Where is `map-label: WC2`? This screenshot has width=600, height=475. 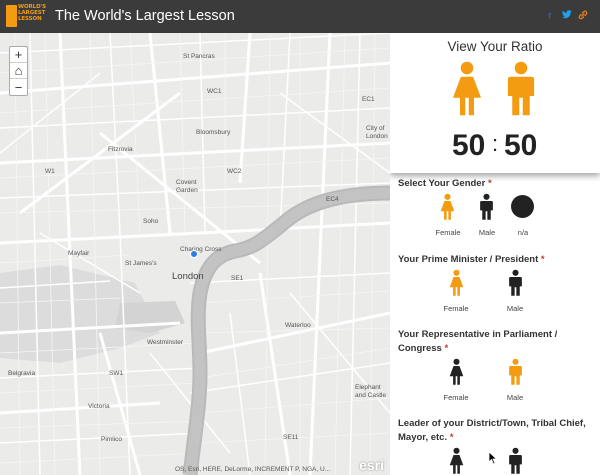 map-label: WC2 is located at coordinates (234, 171).